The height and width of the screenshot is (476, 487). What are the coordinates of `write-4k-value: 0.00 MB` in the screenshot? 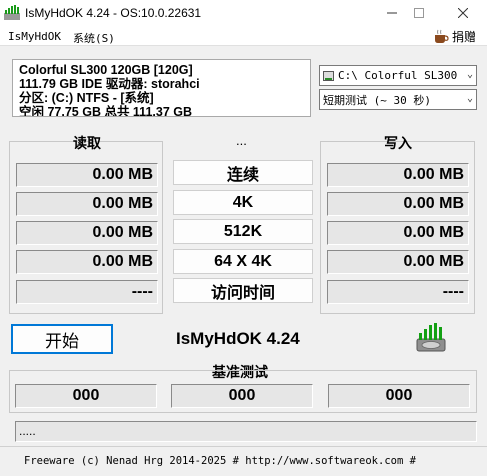 It's located at (398, 204).